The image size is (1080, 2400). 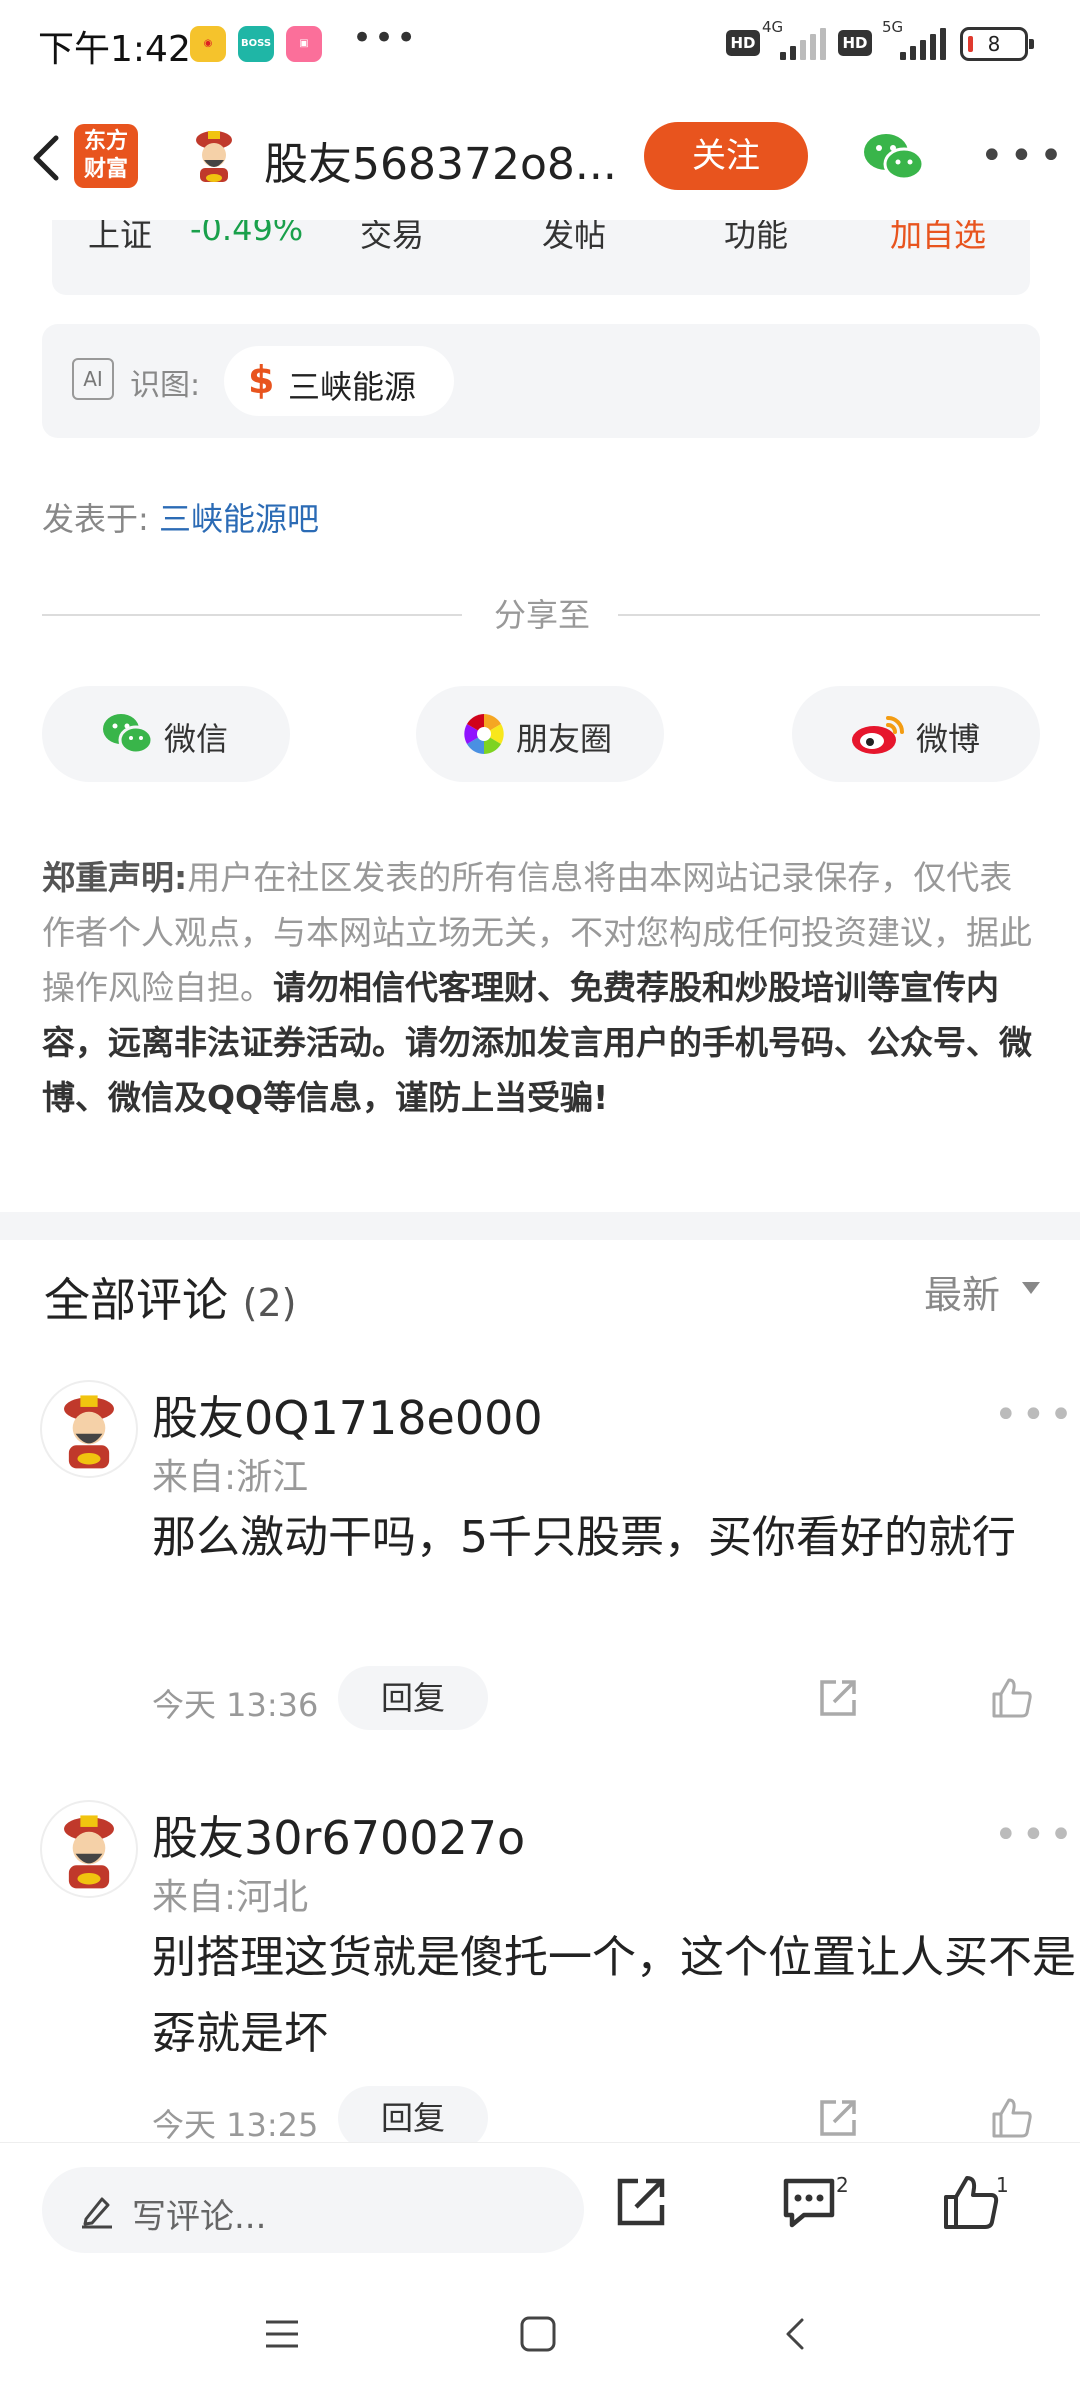 What do you see at coordinates (809, 2202) in the screenshot?
I see `comments-icon` at bounding box center [809, 2202].